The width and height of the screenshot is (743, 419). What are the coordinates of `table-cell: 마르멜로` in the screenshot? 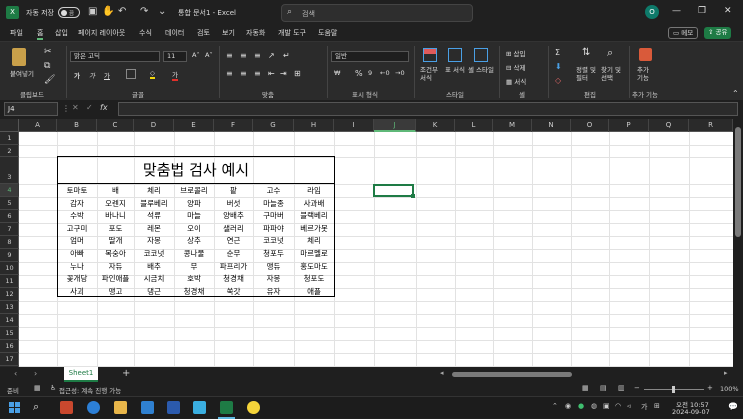 It's located at (314, 253).